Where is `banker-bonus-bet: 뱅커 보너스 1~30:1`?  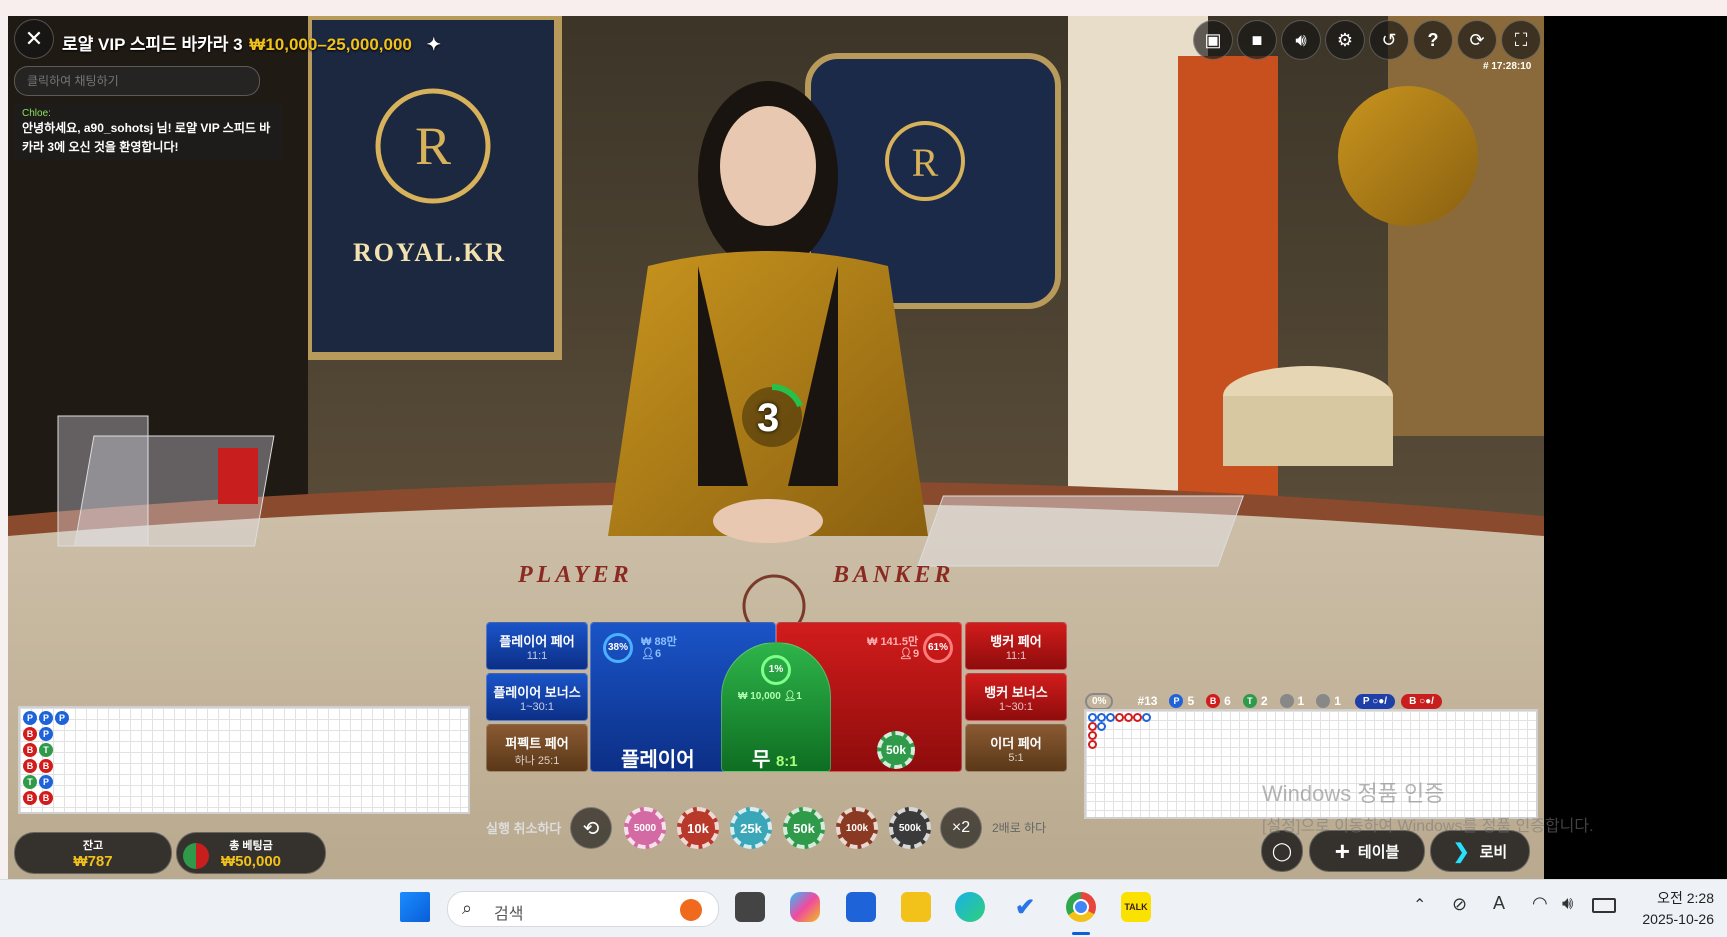
banker-bonus-bet: 뱅커 보너스 1~30:1 is located at coordinates (1016, 697).